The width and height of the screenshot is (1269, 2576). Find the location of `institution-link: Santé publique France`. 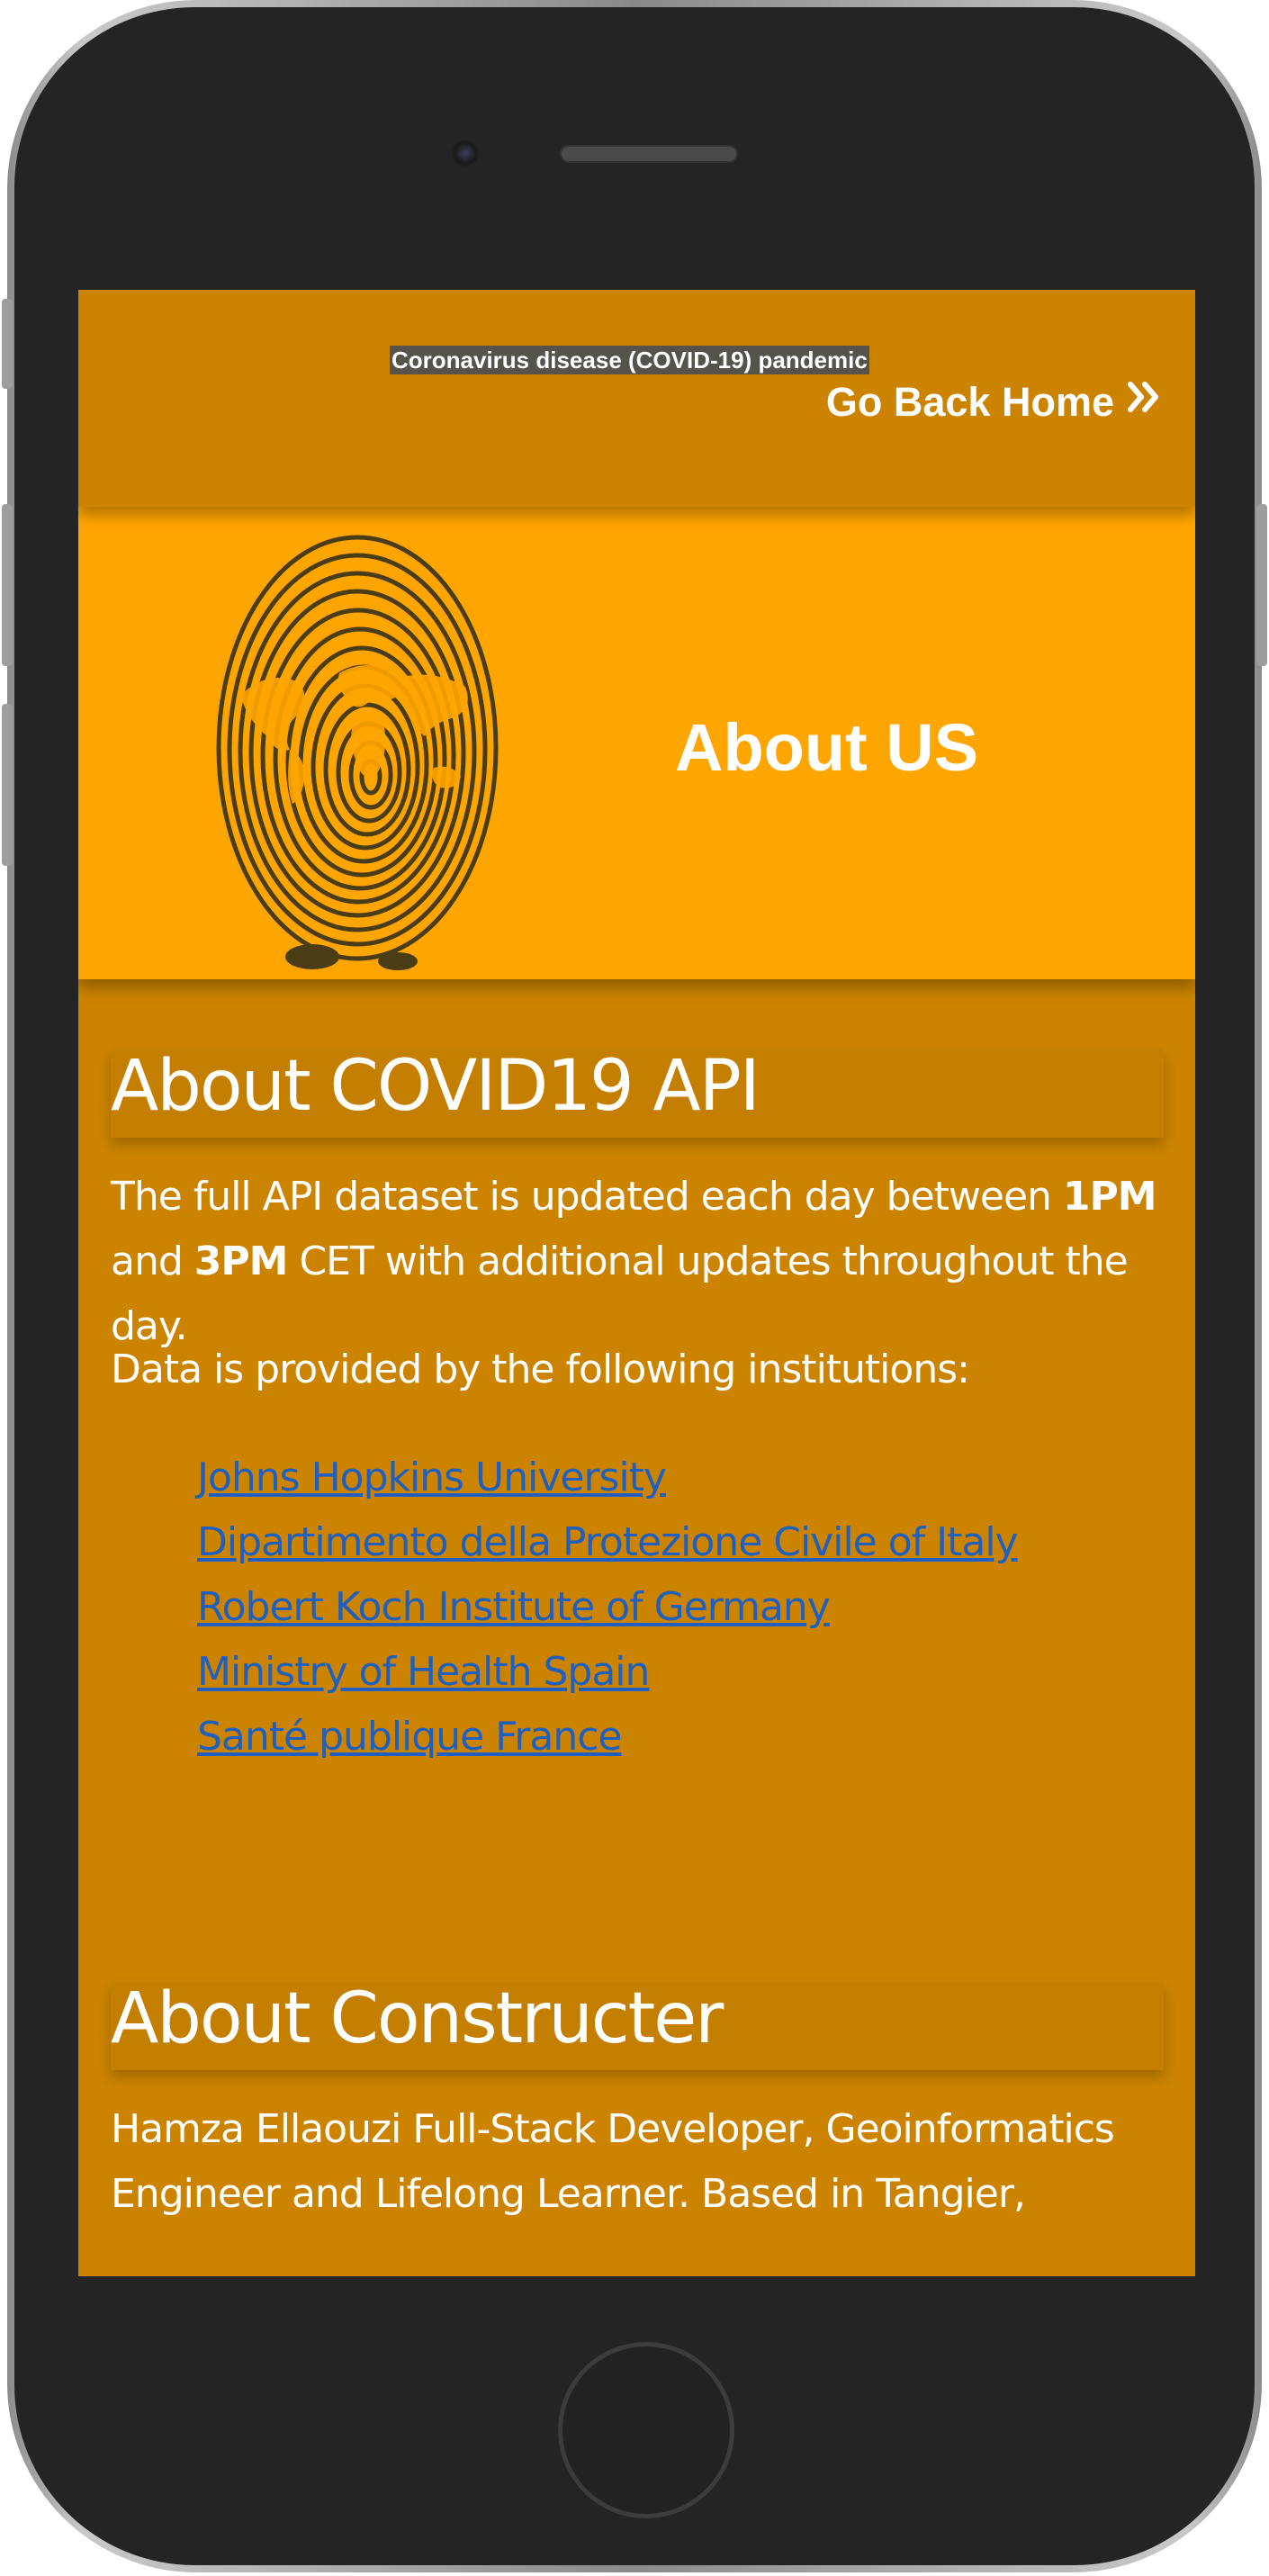

institution-link: Santé publique France is located at coordinates (409, 1737).